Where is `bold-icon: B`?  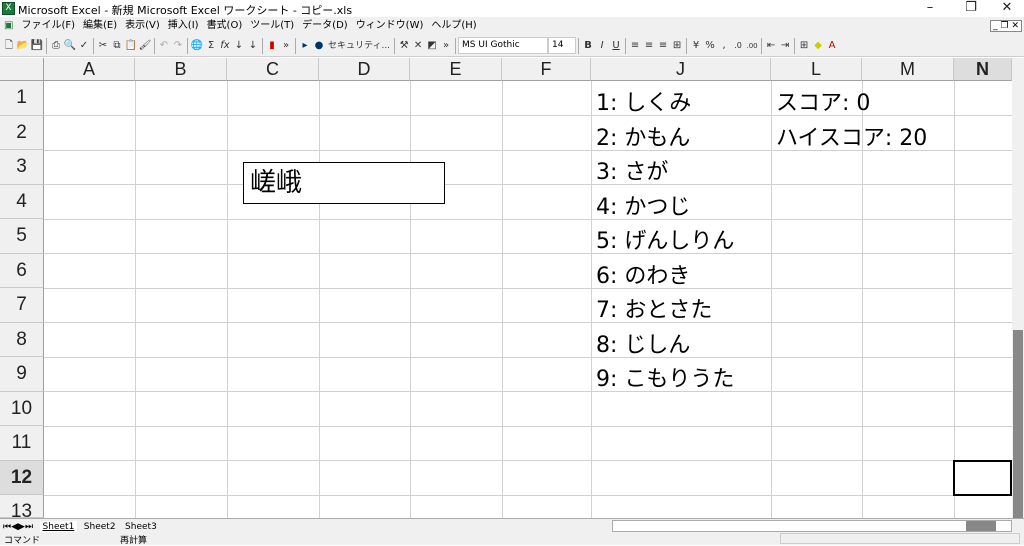
bold-icon: B is located at coordinates (588, 46).